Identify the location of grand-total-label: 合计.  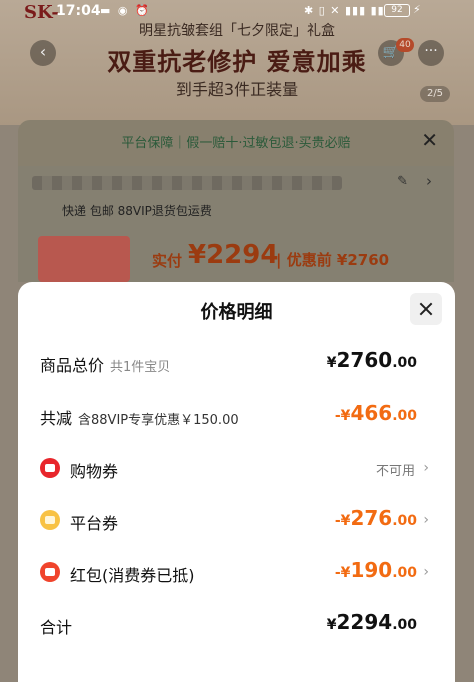
(56, 627).